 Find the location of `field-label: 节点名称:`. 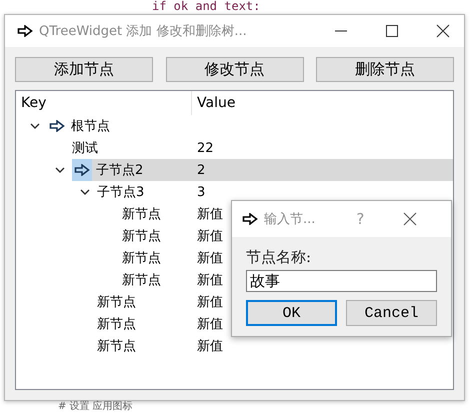

field-label: 节点名称: is located at coordinates (279, 257).